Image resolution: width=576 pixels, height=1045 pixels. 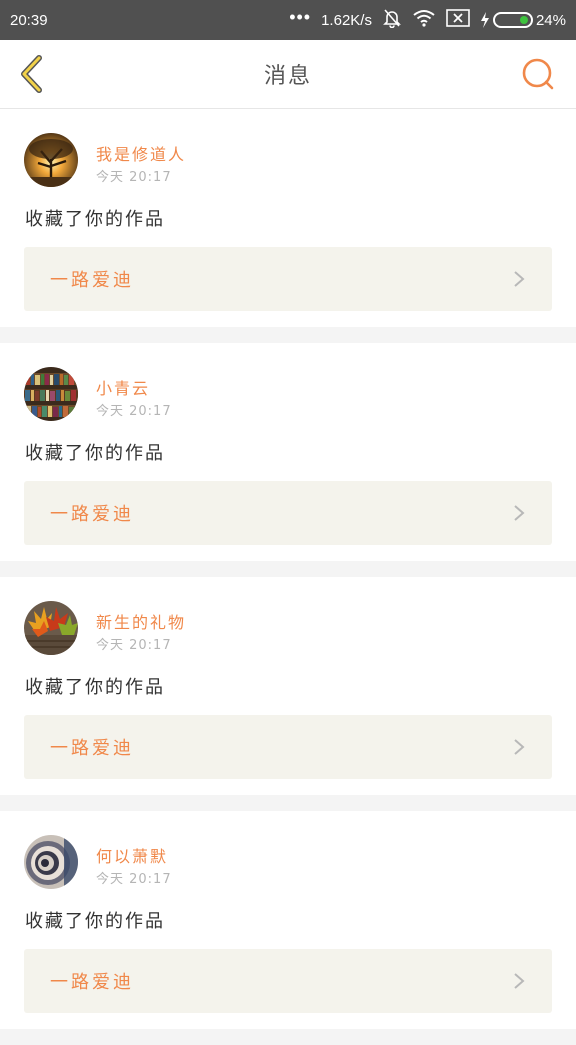 I want to click on network-speed: 1.62K/s, so click(x=346, y=20).